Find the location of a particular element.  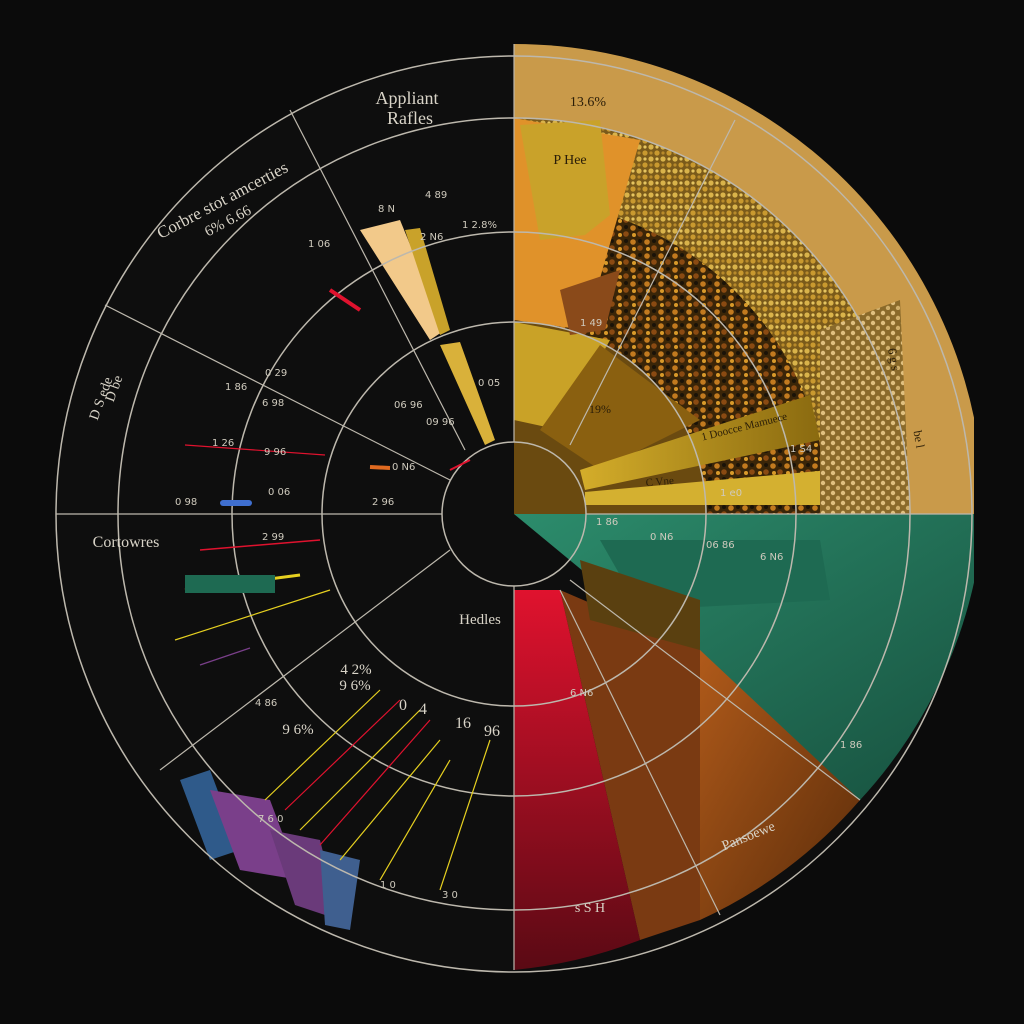

small-h: 1 26 is located at coordinates (223, 443).